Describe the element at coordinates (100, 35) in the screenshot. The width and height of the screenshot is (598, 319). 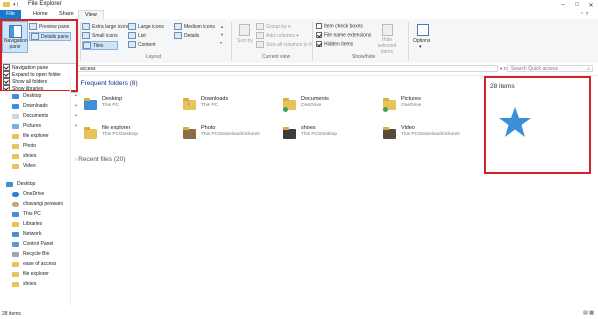
I see `layout-small-icons: Small icons` at that location.